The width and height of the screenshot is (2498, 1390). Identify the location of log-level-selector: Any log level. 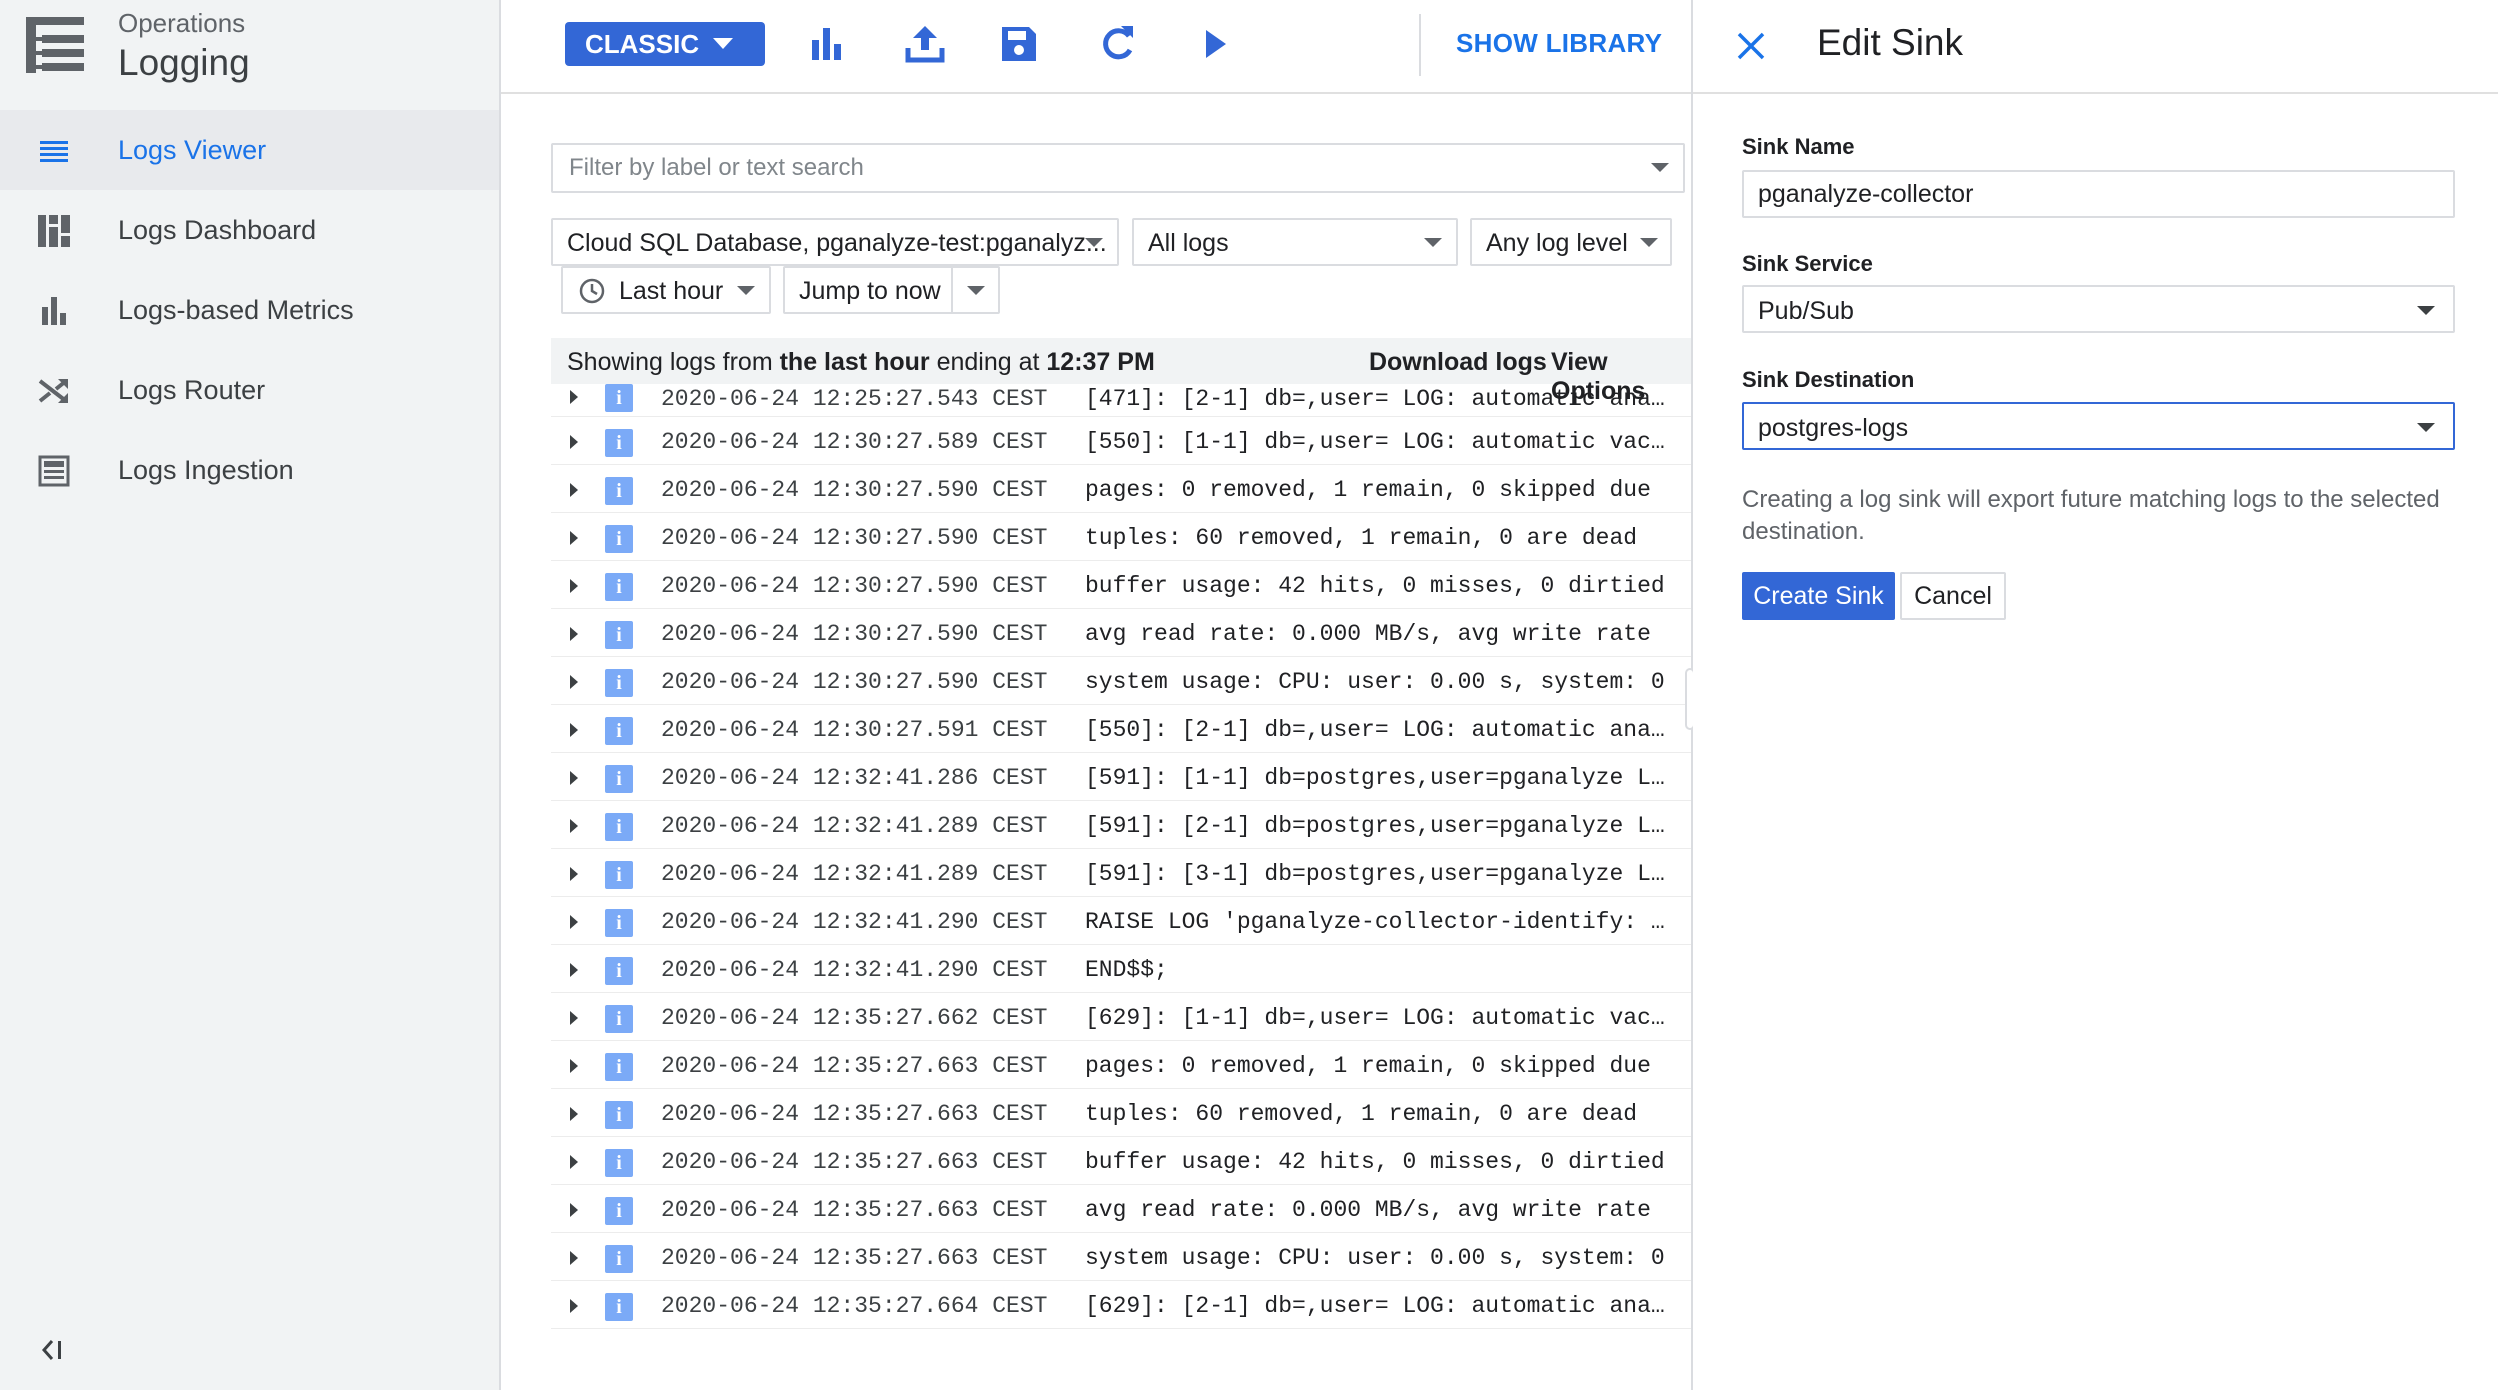
(1571, 242).